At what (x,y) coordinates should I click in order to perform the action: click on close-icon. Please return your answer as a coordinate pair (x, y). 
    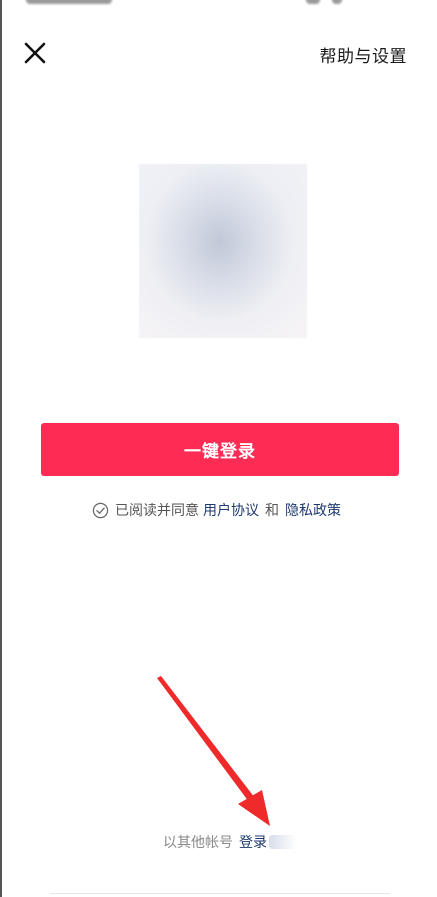
    Looking at the image, I should click on (35, 53).